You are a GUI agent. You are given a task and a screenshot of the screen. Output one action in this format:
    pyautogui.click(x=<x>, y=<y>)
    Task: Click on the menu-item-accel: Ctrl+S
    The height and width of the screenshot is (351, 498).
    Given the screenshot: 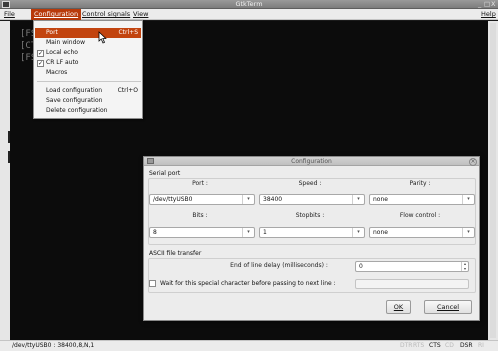 What is the action you would take?
    pyautogui.click(x=128, y=32)
    